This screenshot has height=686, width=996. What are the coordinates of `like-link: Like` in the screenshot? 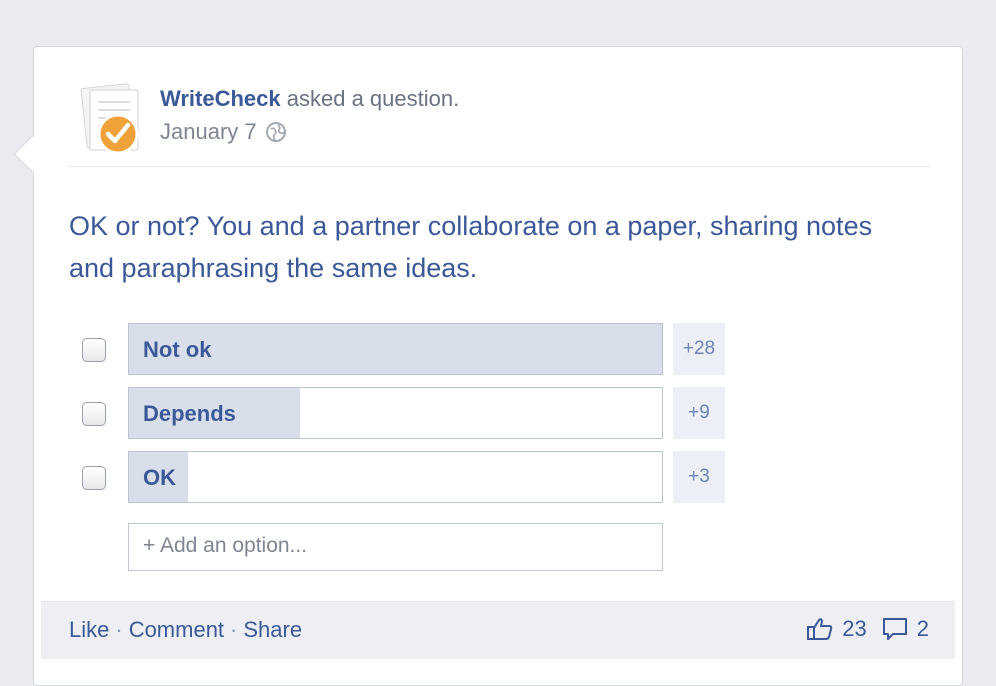 It's located at (89, 629).